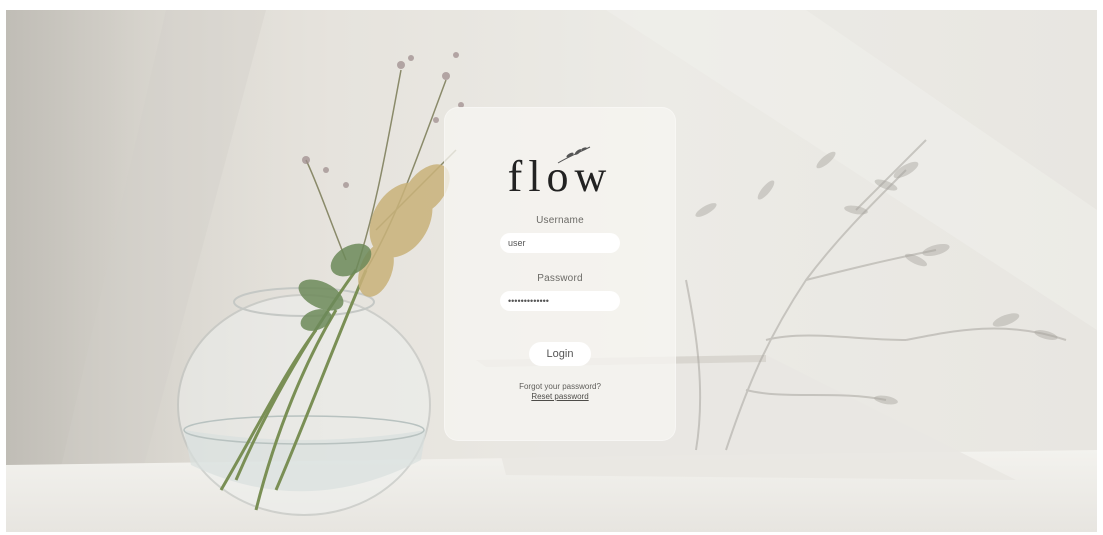 Image resolution: width=1103 pixels, height=535 pixels. I want to click on brand-logo: flow, so click(560, 176).